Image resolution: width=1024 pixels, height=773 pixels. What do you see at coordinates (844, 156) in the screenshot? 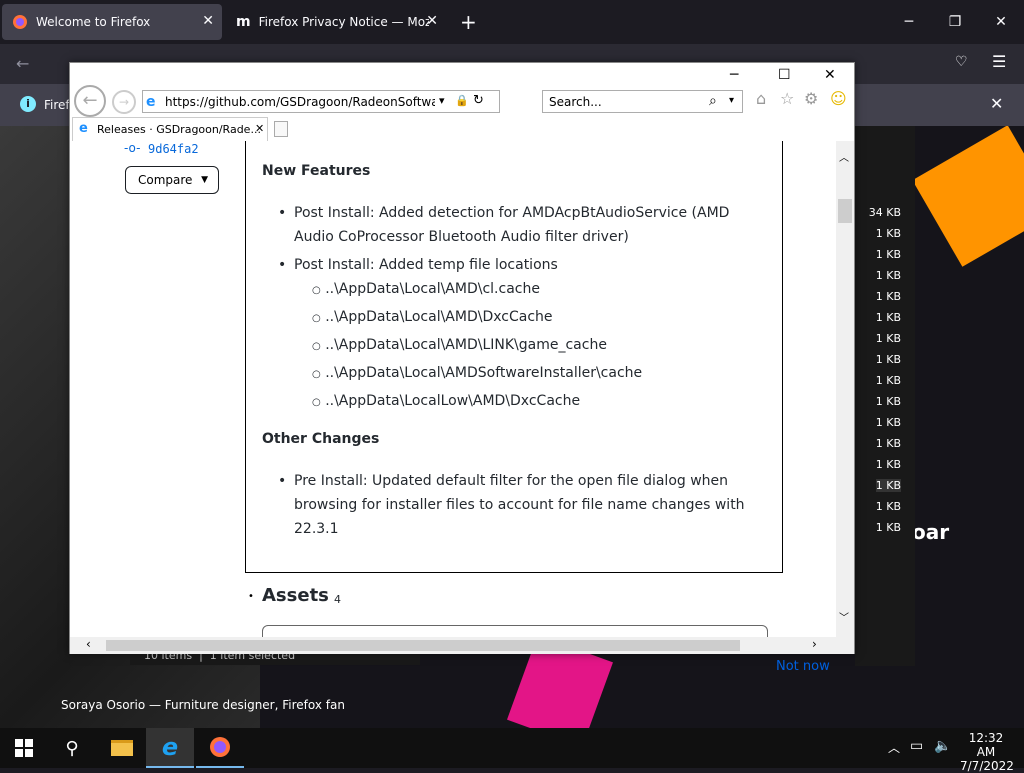
I see `scroll-up-icon: ︿` at bounding box center [844, 156].